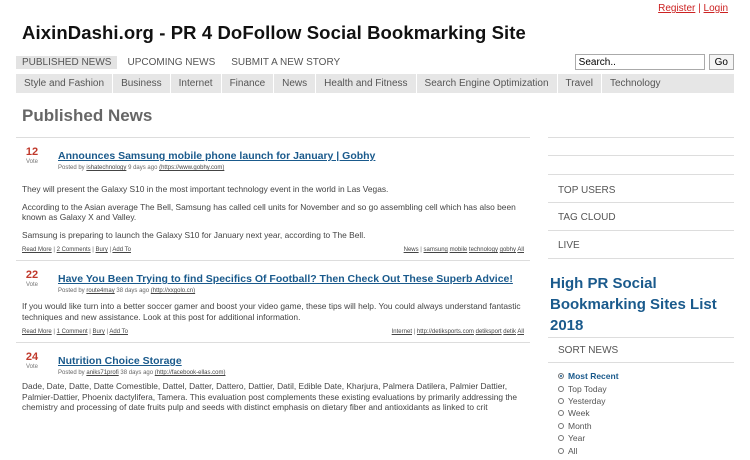 The height and width of the screenshot is (460, 750). Describe the element at coordinates (569, 245) in the screenshot. I see `sidebar-live: LIVE` at that location.